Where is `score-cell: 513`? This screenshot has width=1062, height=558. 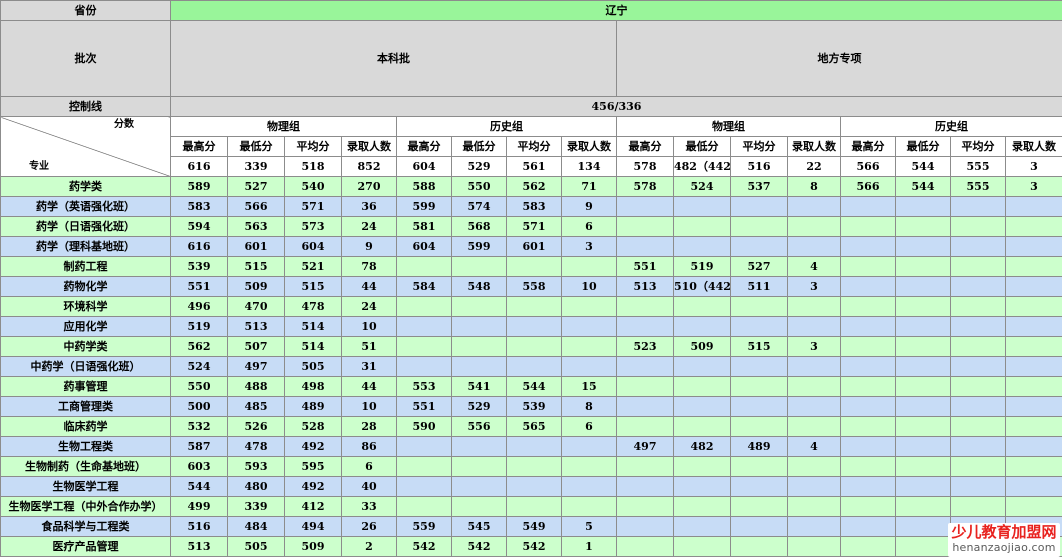
score-cell: 513 is located at coordinates (199, 546).